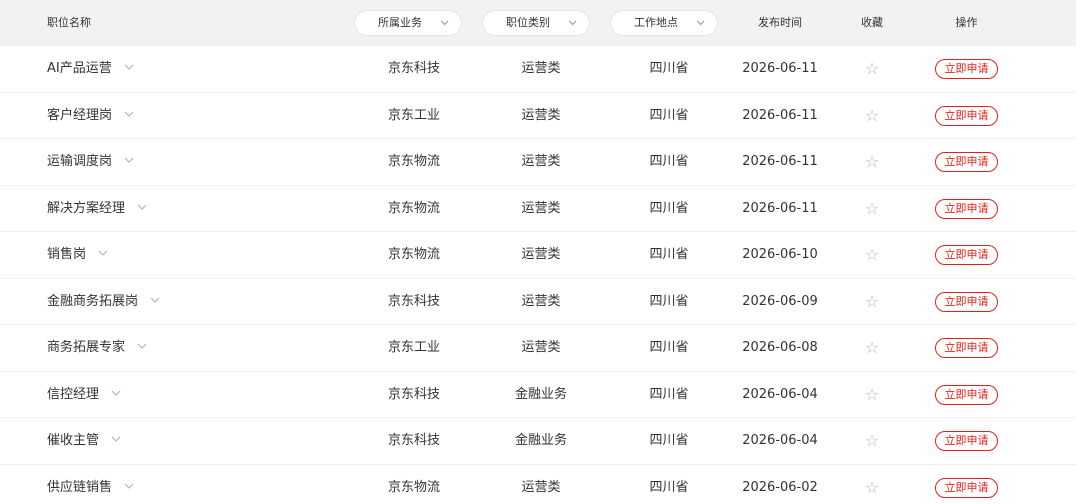 This screenshot has width=1080, height=504. I want to click on header-favorite: 收藏, so click(872, 22).